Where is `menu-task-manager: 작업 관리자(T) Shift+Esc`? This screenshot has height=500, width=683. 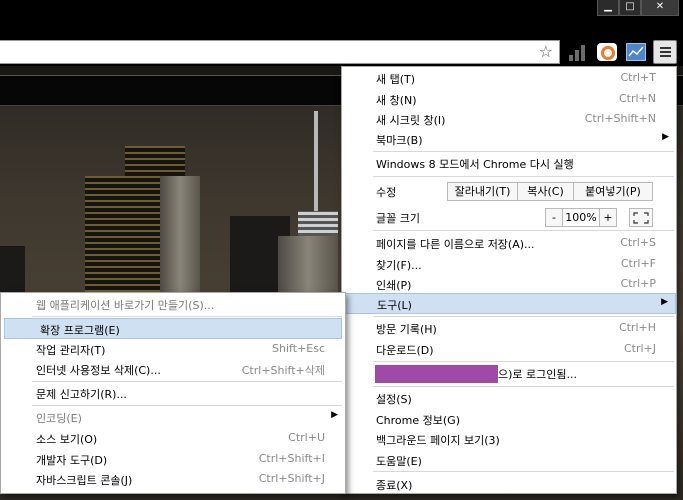
menu-task-manager: 작업 관리자(T) Shift+Esc is located at coordinates (173, 349).